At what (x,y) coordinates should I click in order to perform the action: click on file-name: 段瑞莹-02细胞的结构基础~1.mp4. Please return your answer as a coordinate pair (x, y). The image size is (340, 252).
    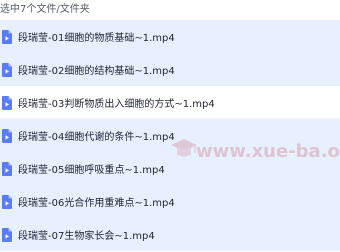
    Looking at the image, I should click on (96, 71).